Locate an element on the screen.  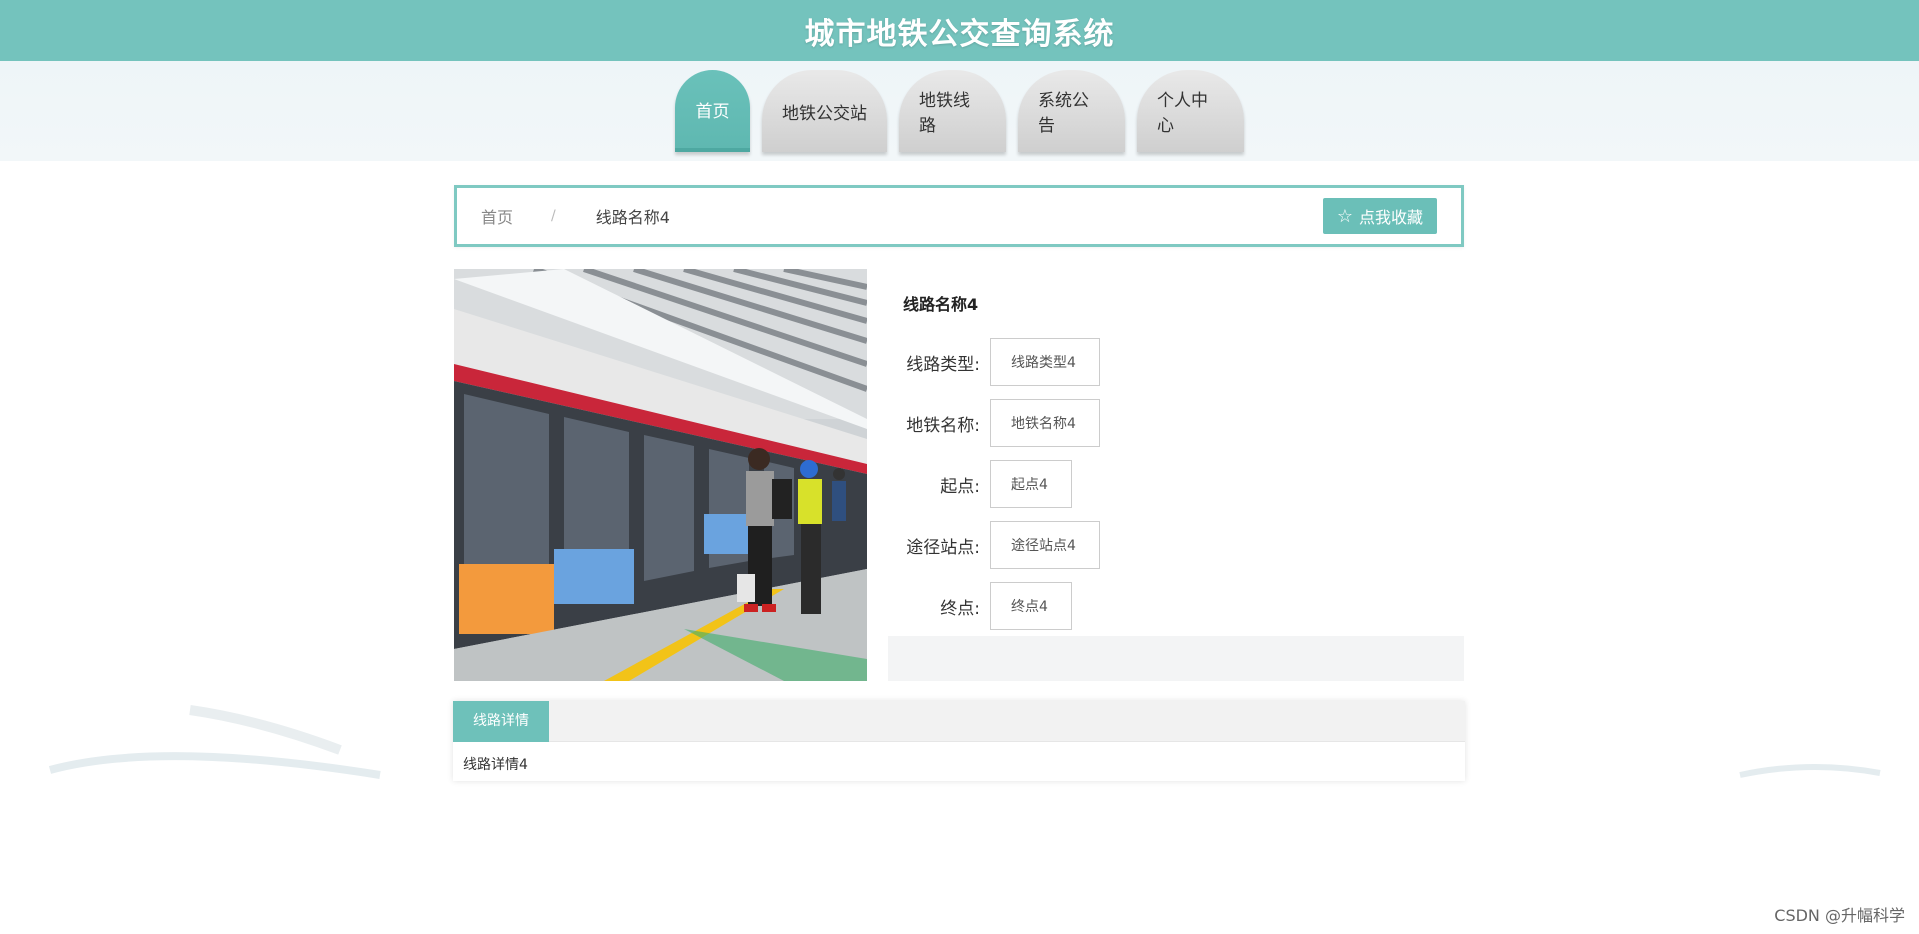
detail-tabs: 线路详情 线路详情4 is located at coordinates (959, 741).